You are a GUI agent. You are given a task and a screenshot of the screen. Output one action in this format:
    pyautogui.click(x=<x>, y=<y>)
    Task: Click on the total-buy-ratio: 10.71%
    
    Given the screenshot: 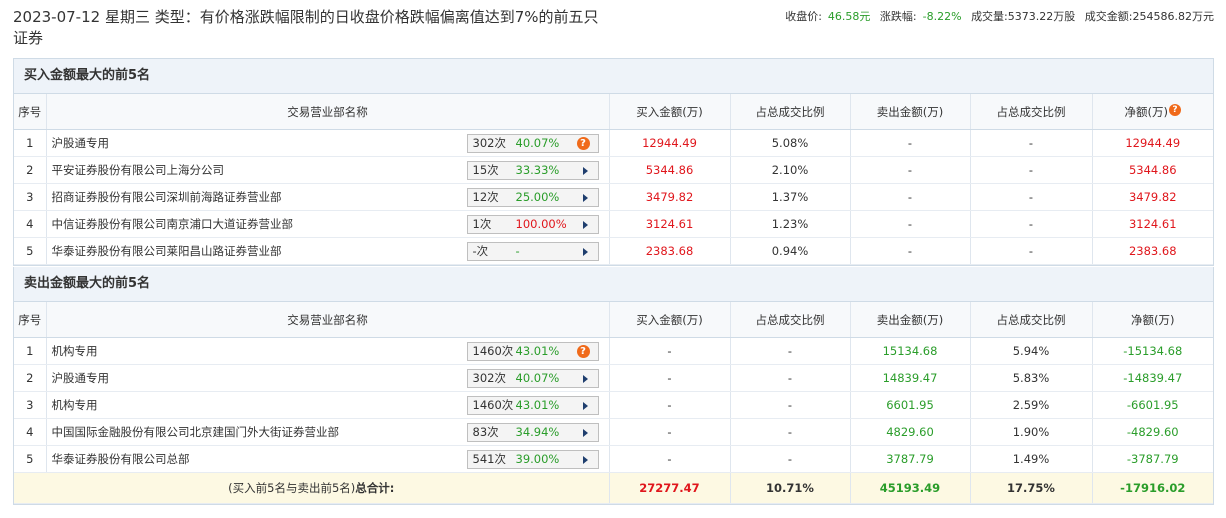 What is the action you would take?
    pyautogui.click(x=790, y=488)
    